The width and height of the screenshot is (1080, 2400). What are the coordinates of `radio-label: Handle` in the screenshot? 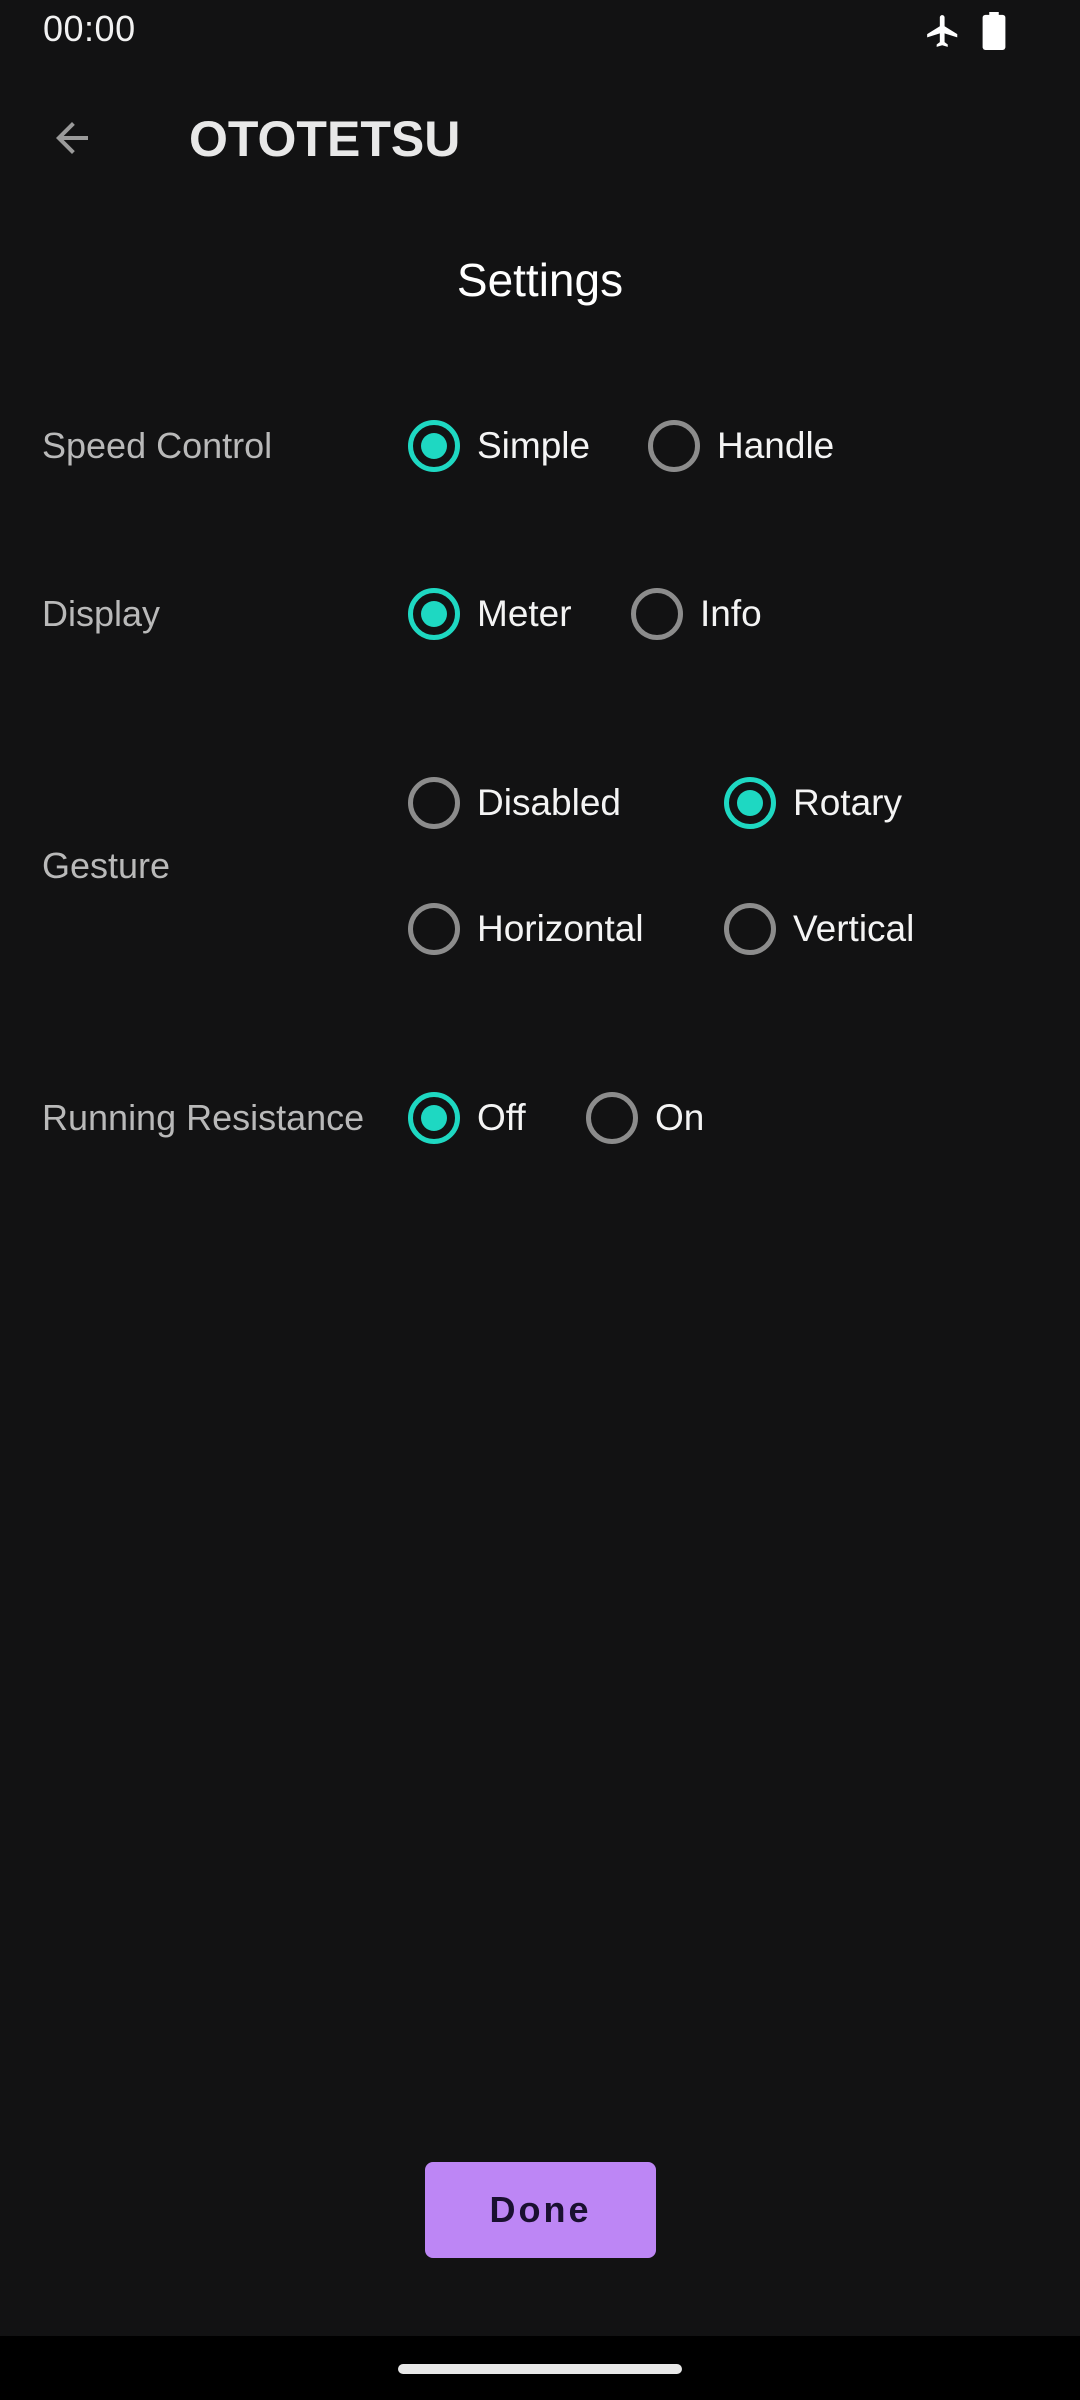 It's located at (776, 445).